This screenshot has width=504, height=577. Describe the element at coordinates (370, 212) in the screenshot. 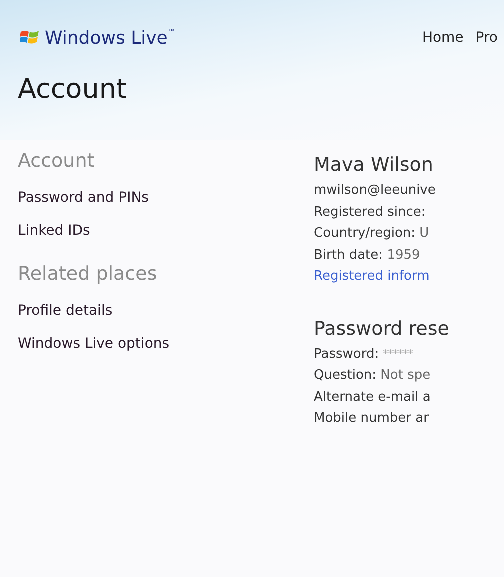

I see `field-label: Registered since:` at that location.